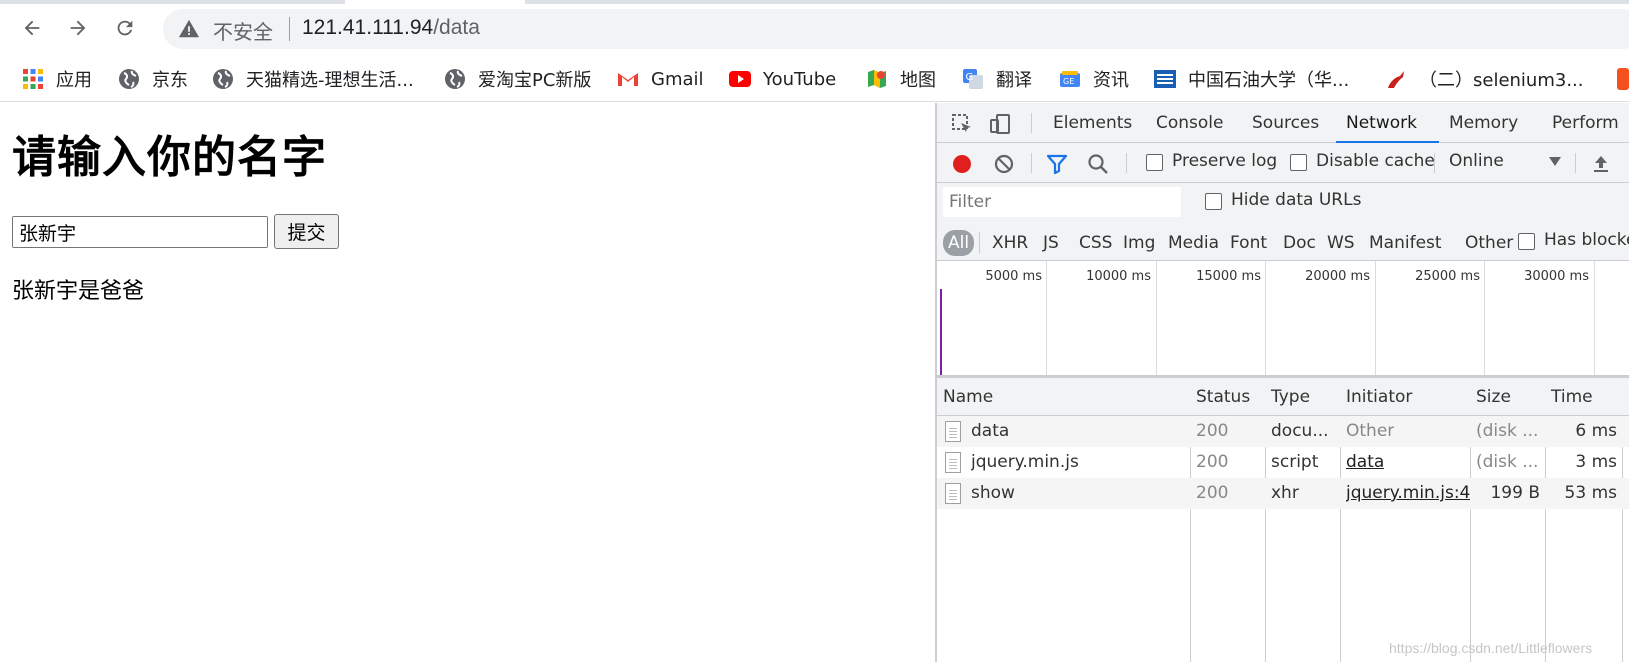 The height and width of the screenshot is (662, 1629). What do you see at coordinates (1491, 648) in the screenshot?
I see `watermark: https://blog.csdn.net/Littleflowers` at bounding box center [1491, 648].